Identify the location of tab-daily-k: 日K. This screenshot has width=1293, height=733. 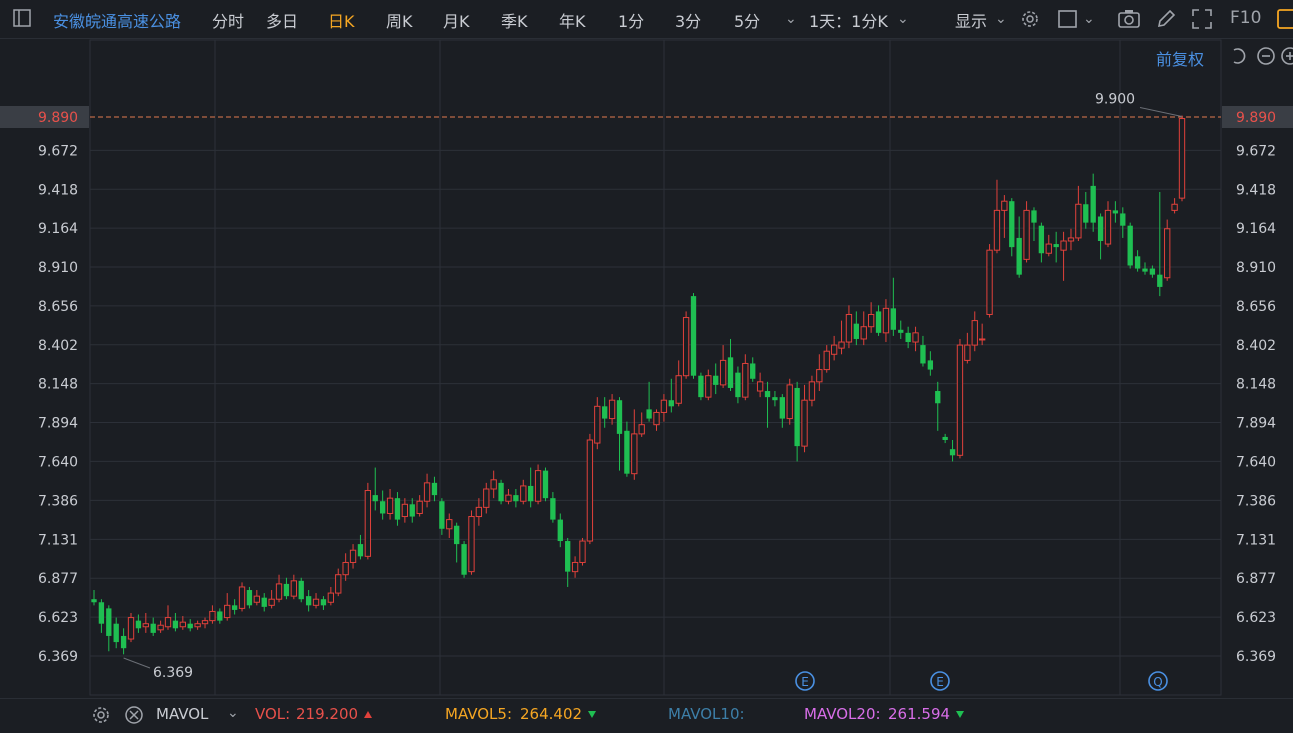
(341, 20).